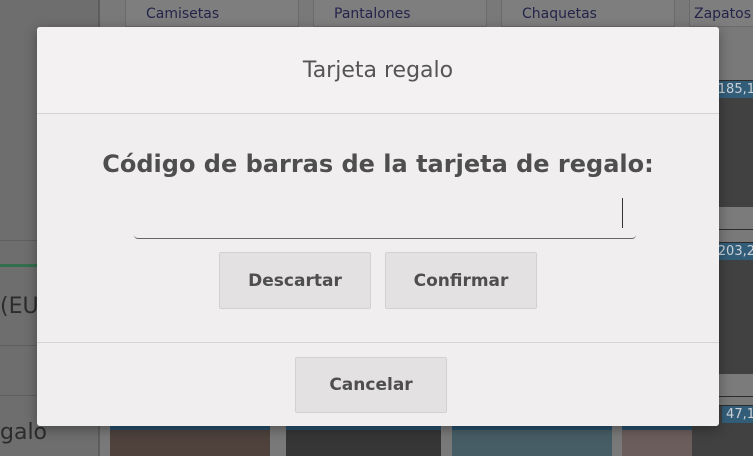 This screenshot has width=753, height=456. I want to click on text-caret, so click(622, 213).